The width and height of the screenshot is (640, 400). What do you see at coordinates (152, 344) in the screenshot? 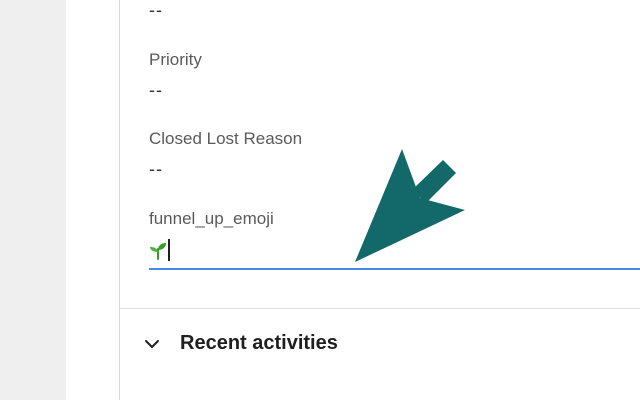
I see `chevron-down-icon` at bounding box center [152, 344].